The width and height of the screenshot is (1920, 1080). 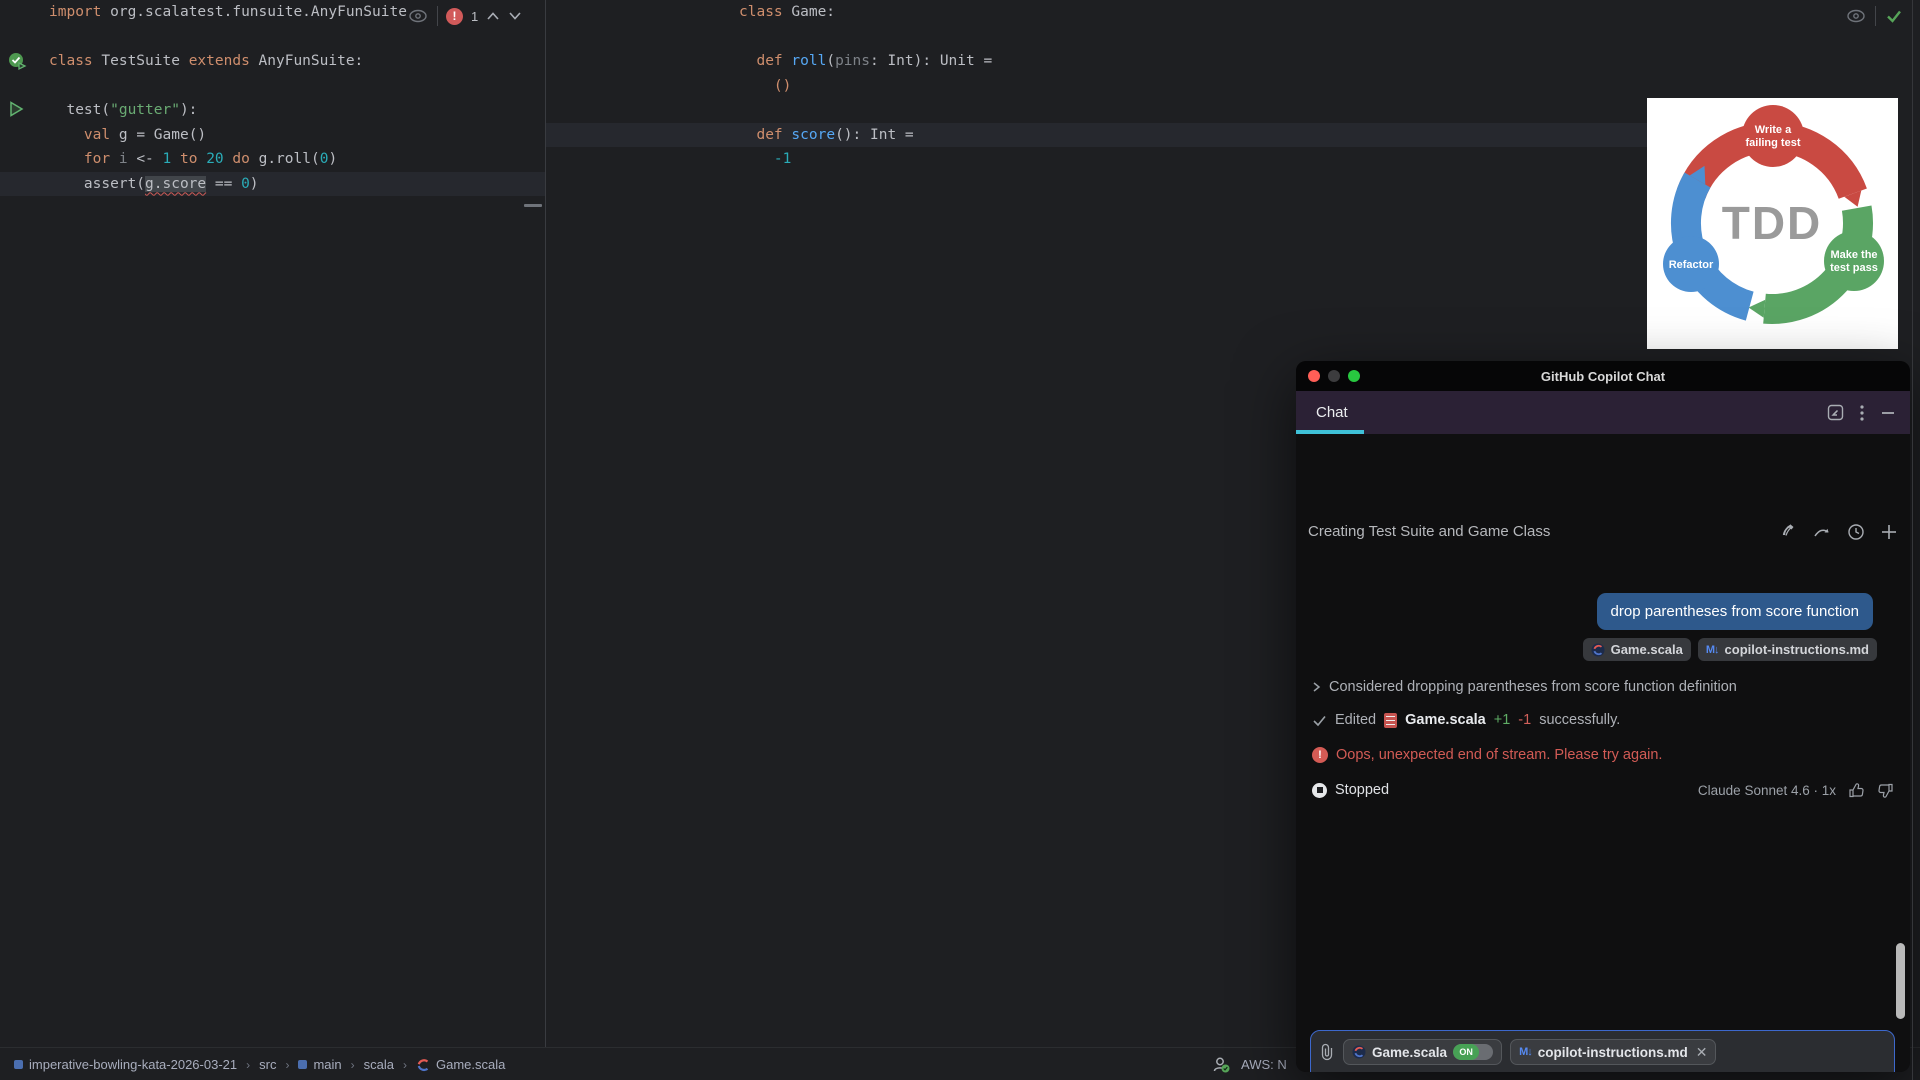 I want to click on attachment-on-toggle: ON, so click(x=1473, y=1052).